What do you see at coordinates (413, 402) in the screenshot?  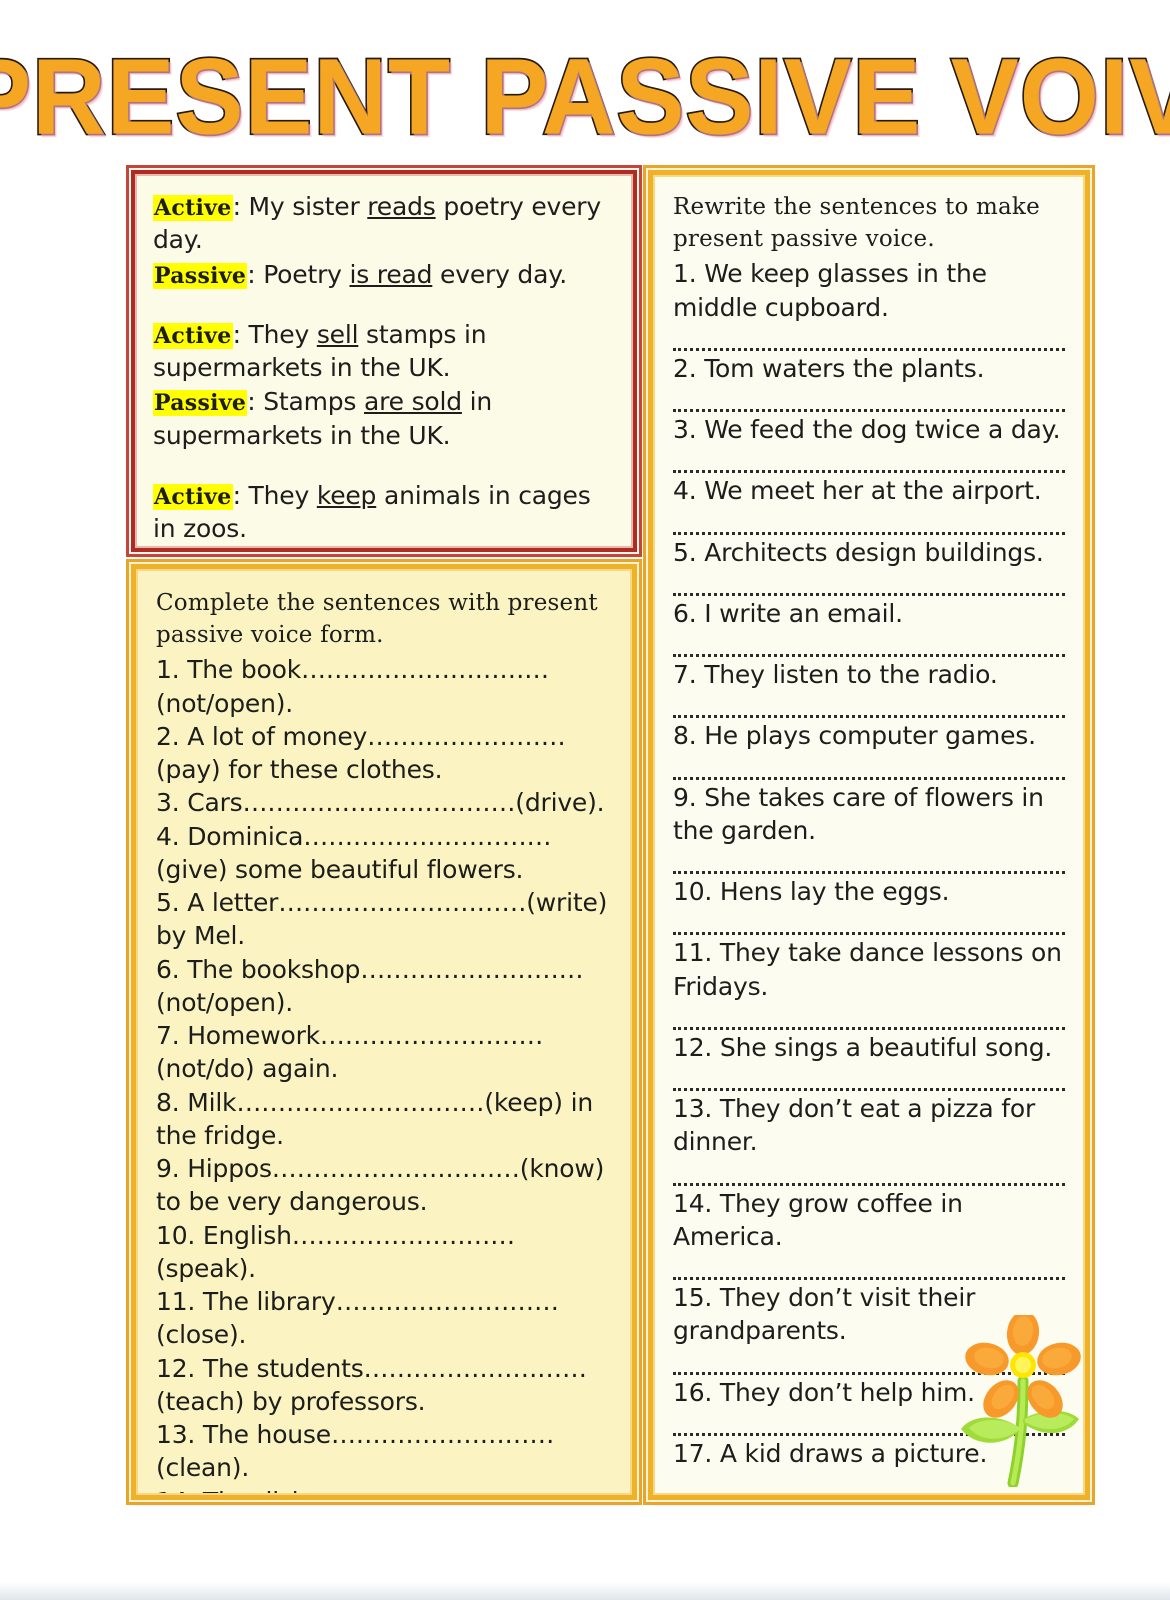 I see `passive-verb: are sold` at bounding box center [413, 402].